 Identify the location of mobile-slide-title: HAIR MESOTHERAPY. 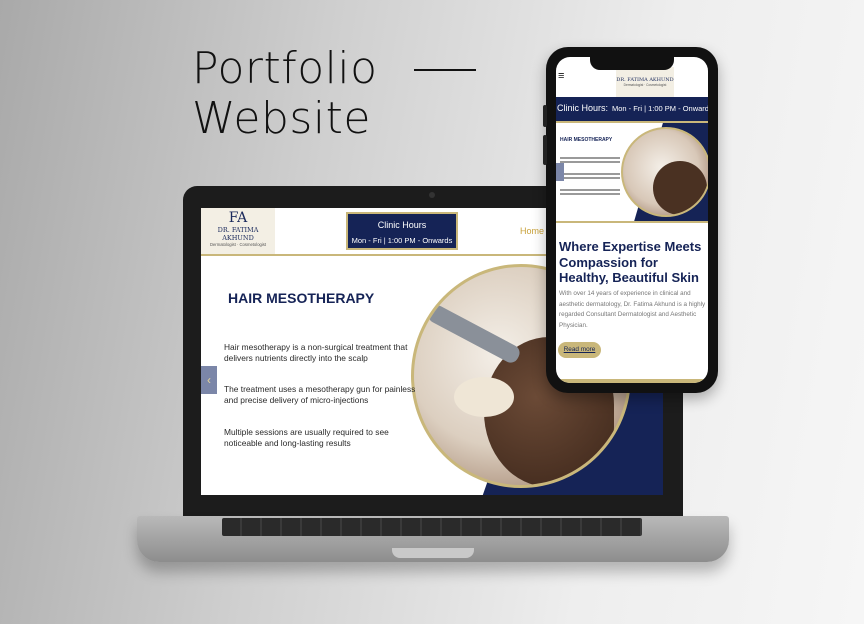
(586, 140).